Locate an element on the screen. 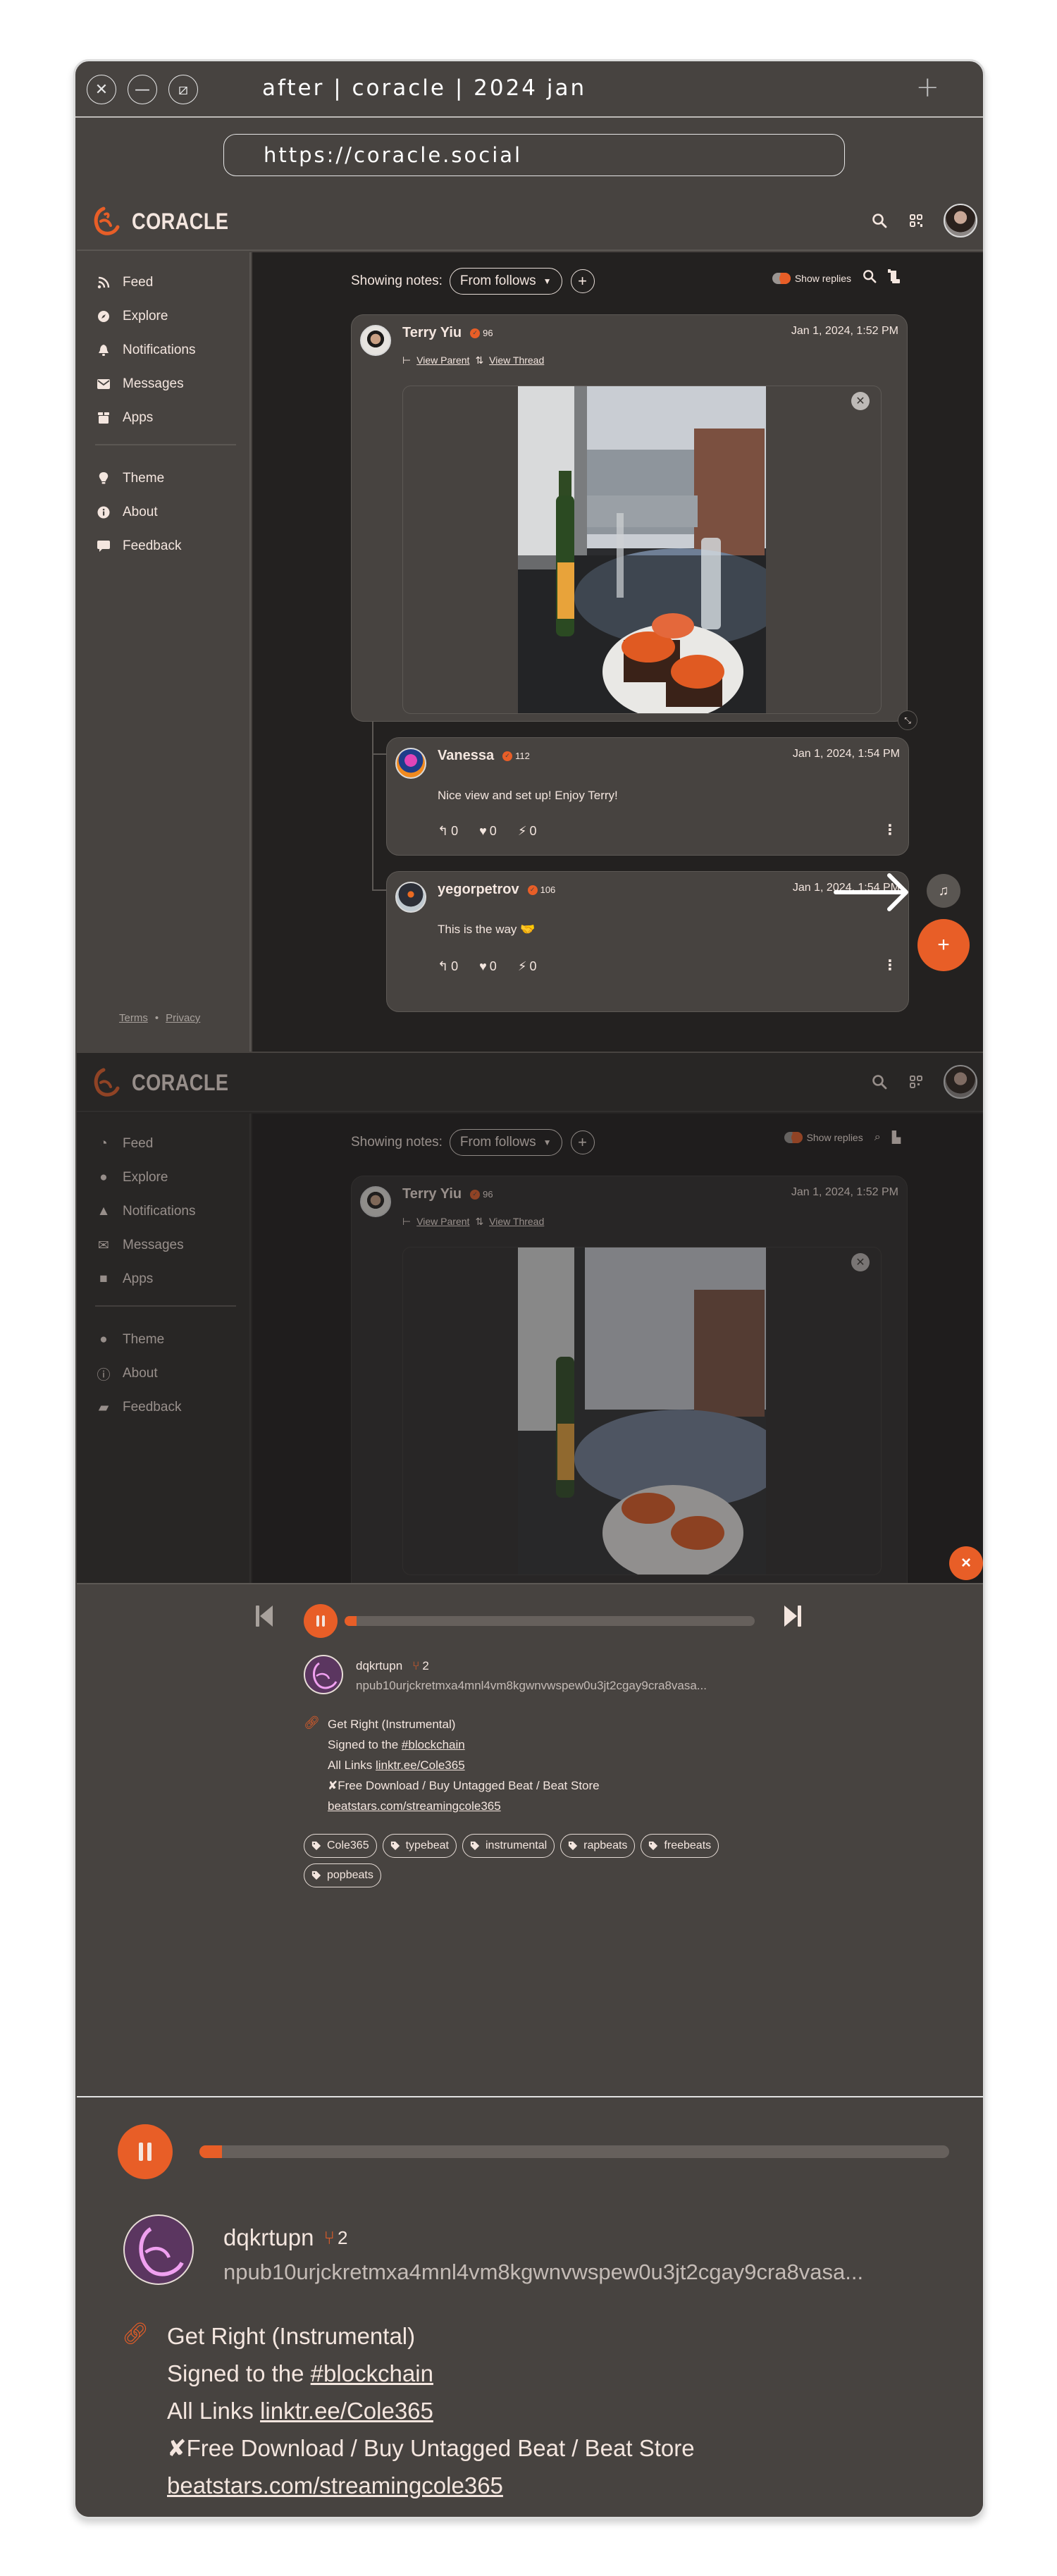 This screenshot has height=2576, width=1057. scroll-icon: ▙ is located at coordinates (897, 1137).